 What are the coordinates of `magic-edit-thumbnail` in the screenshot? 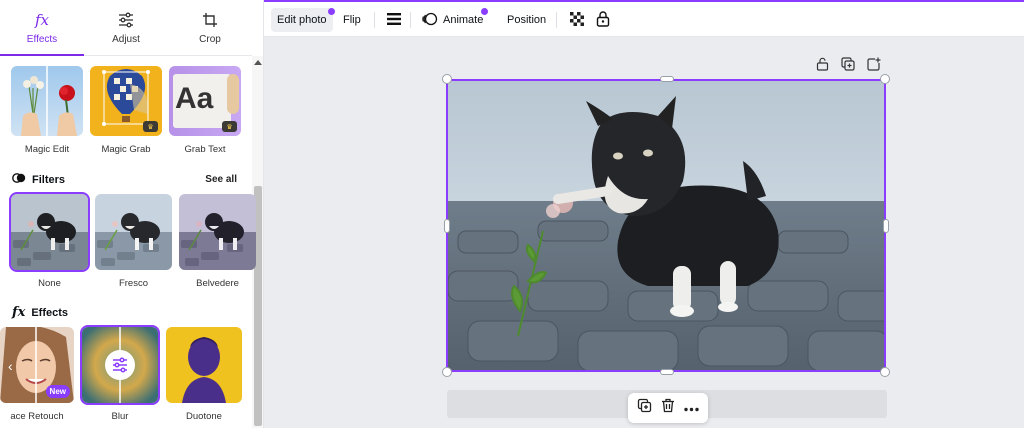 It's located at (47, 101).